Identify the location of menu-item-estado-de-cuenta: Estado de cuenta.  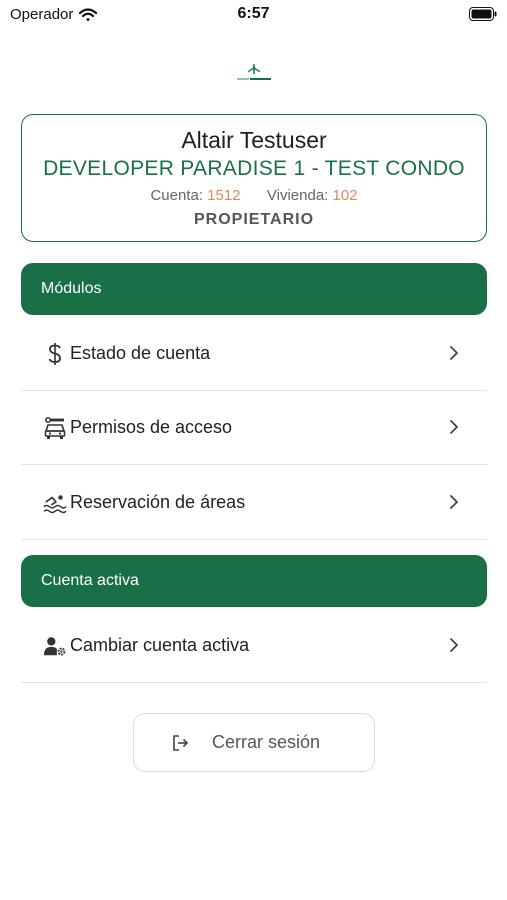
(254, 354).